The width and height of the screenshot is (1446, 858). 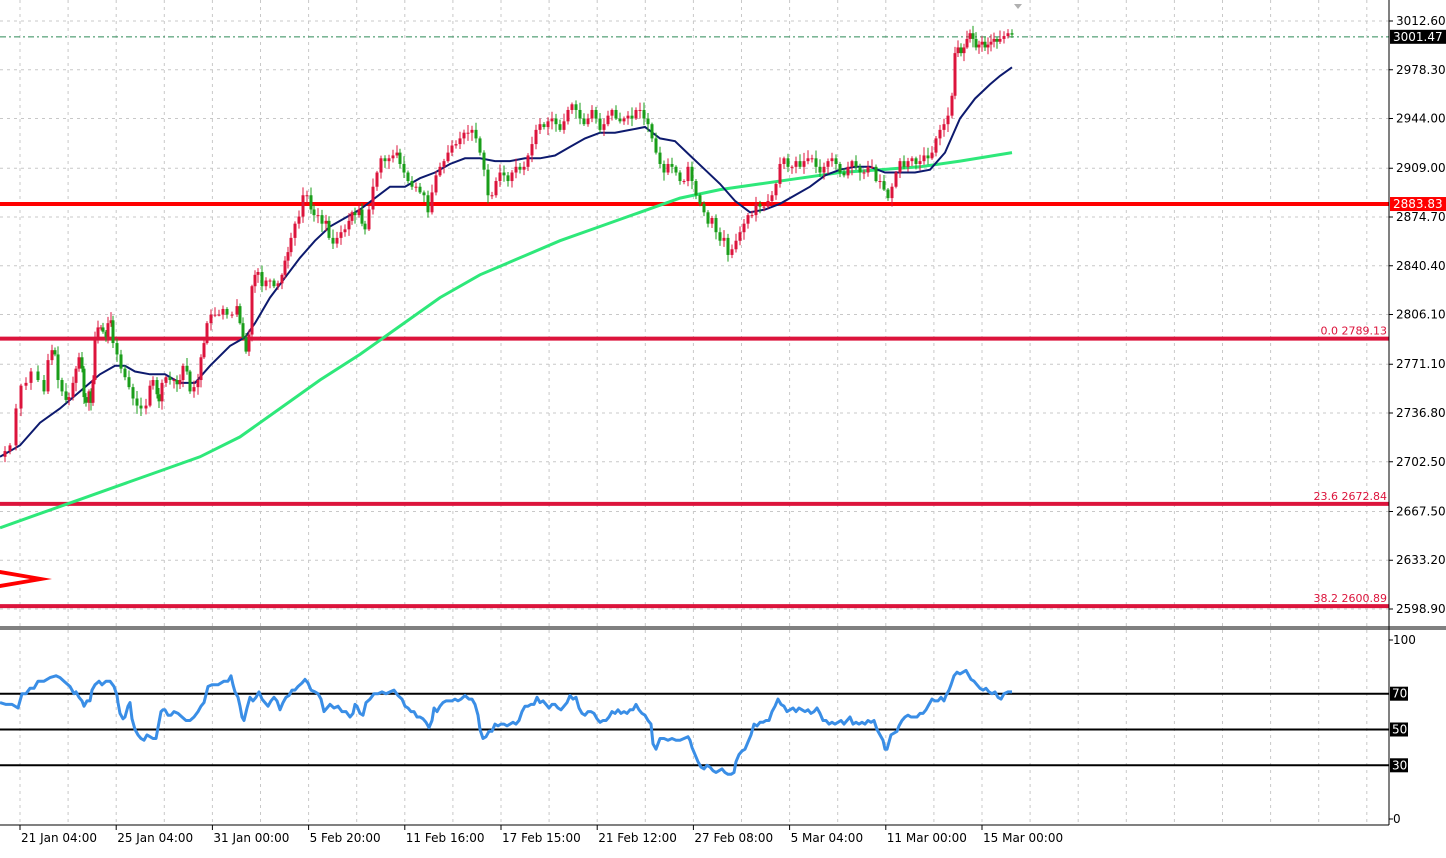 What do you see at coordinates (1399, 730) in the screenshot?
I see `osc-tick-label: 50` at bounding box center [1399, 730].